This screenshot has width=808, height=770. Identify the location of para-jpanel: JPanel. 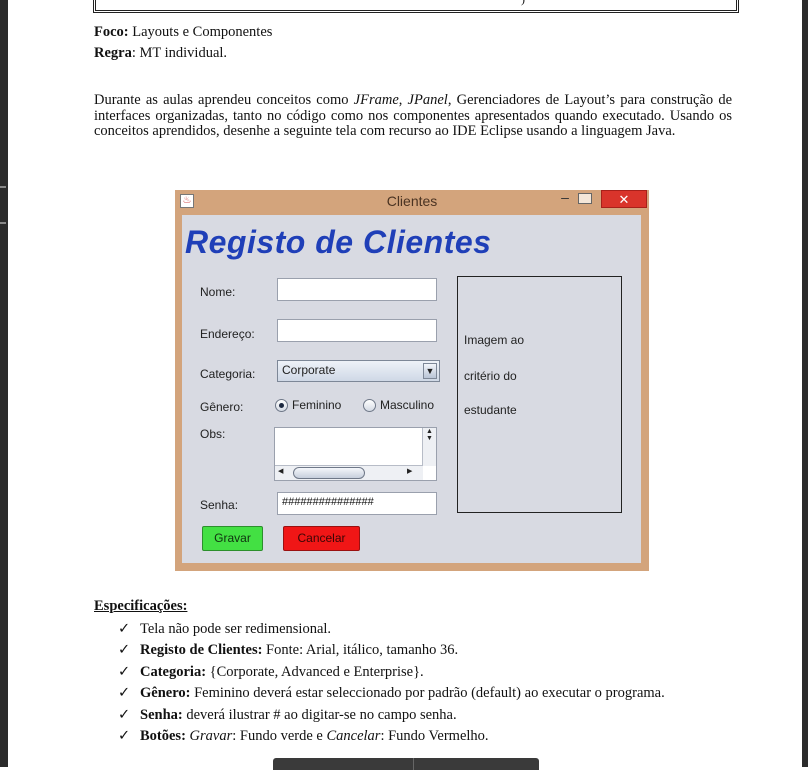
(427, 100).